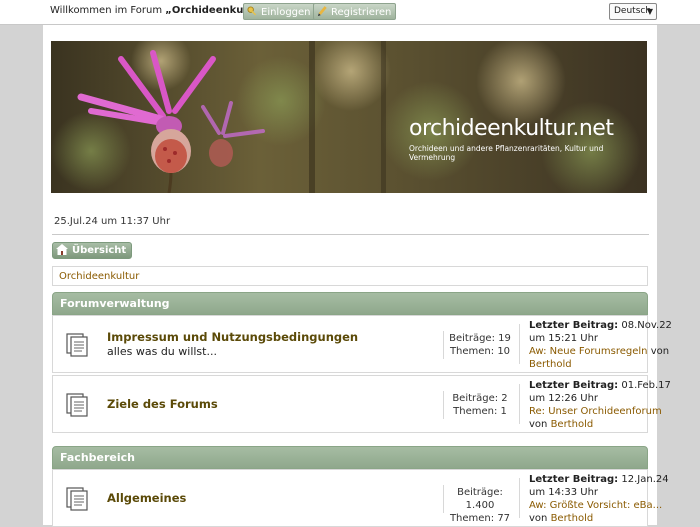  Describe the element at coordinates (480, 338) in the screenshot. I see `post-count: Beiträge: 19` at that location.